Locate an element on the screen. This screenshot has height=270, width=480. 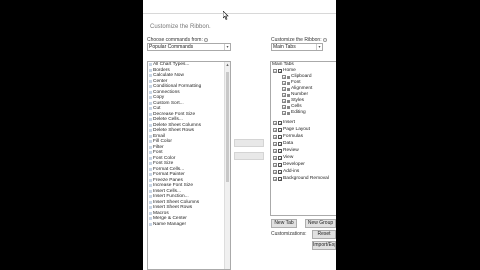
mouse-cursor-icon is located at coordinates (226, 15).